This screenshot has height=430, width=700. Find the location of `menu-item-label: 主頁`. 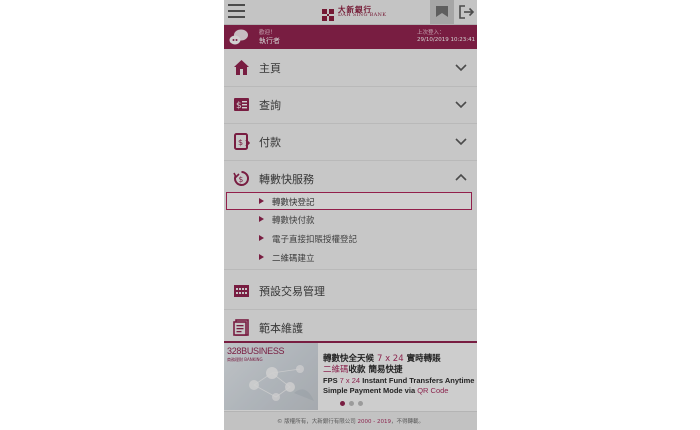

menu-item-label: 主頁 is located at coordinates (270, 68).